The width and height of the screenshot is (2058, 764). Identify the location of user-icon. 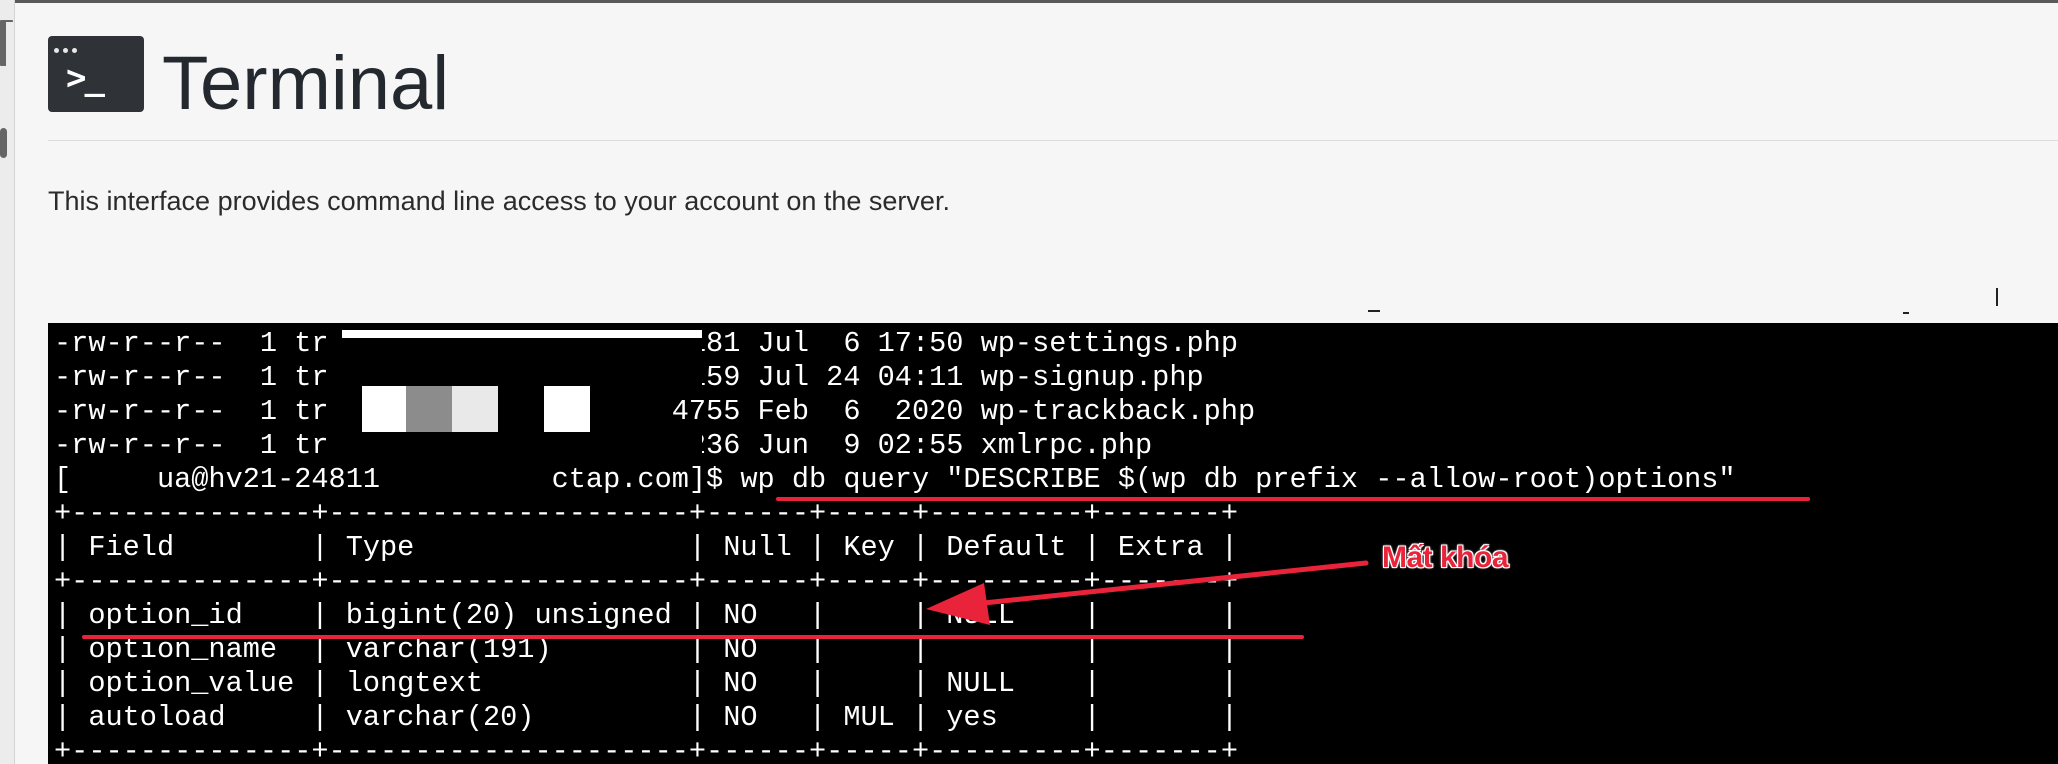
(3, 143).